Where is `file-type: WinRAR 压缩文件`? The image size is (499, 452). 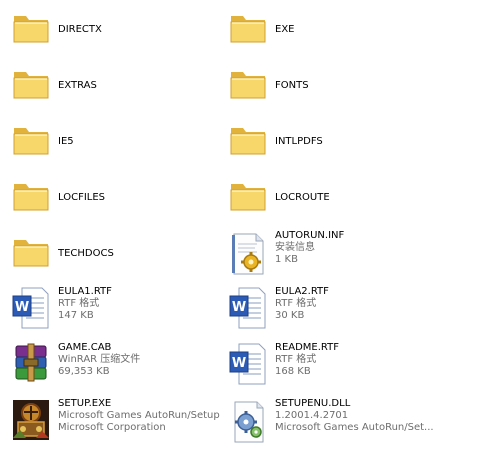 file-type: WinRAR 压缩文件 is located at coordinates (99, 359).